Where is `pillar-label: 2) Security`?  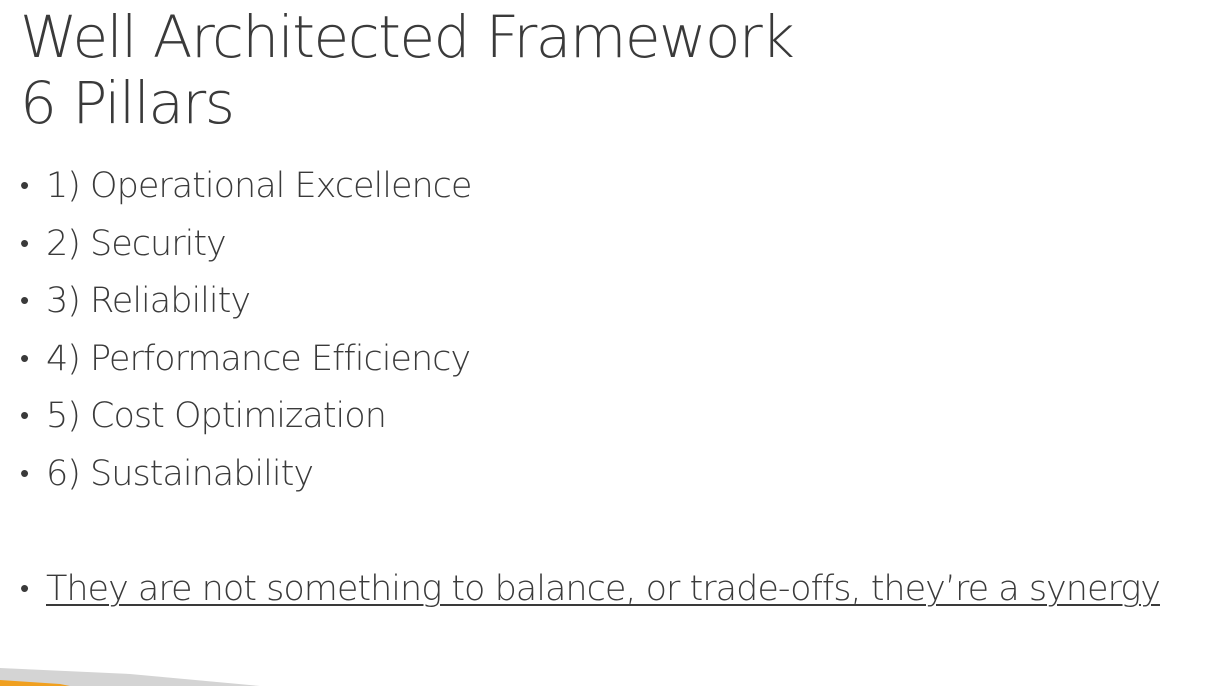
pillar-label: 2) Security is located at coordinates (136, 244).